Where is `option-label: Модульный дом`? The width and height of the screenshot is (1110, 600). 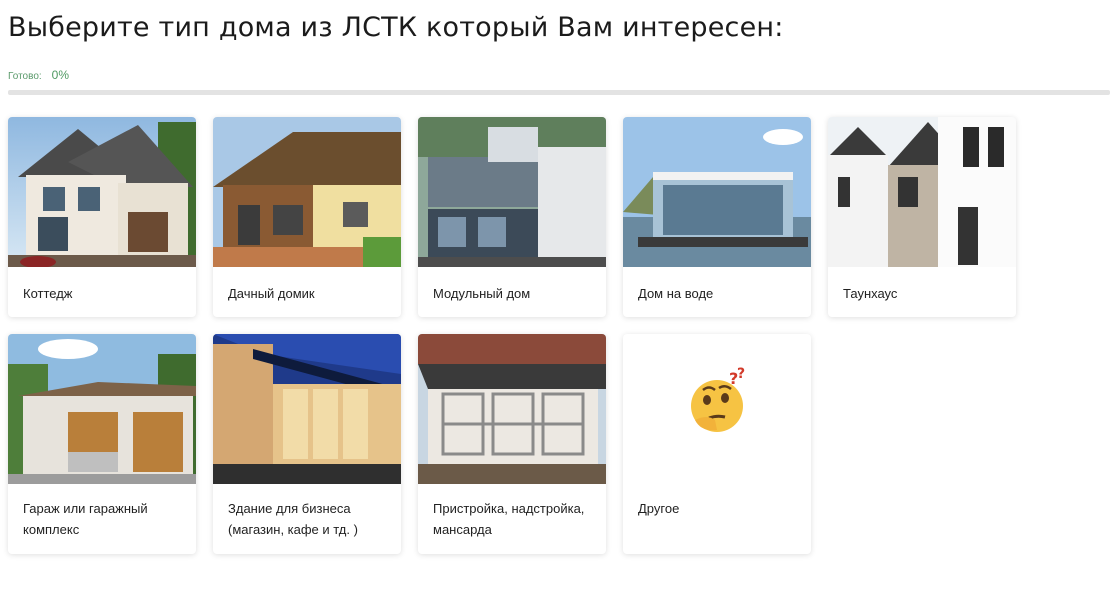 option-label: Модульный дом is located at coordinates (482, 293).